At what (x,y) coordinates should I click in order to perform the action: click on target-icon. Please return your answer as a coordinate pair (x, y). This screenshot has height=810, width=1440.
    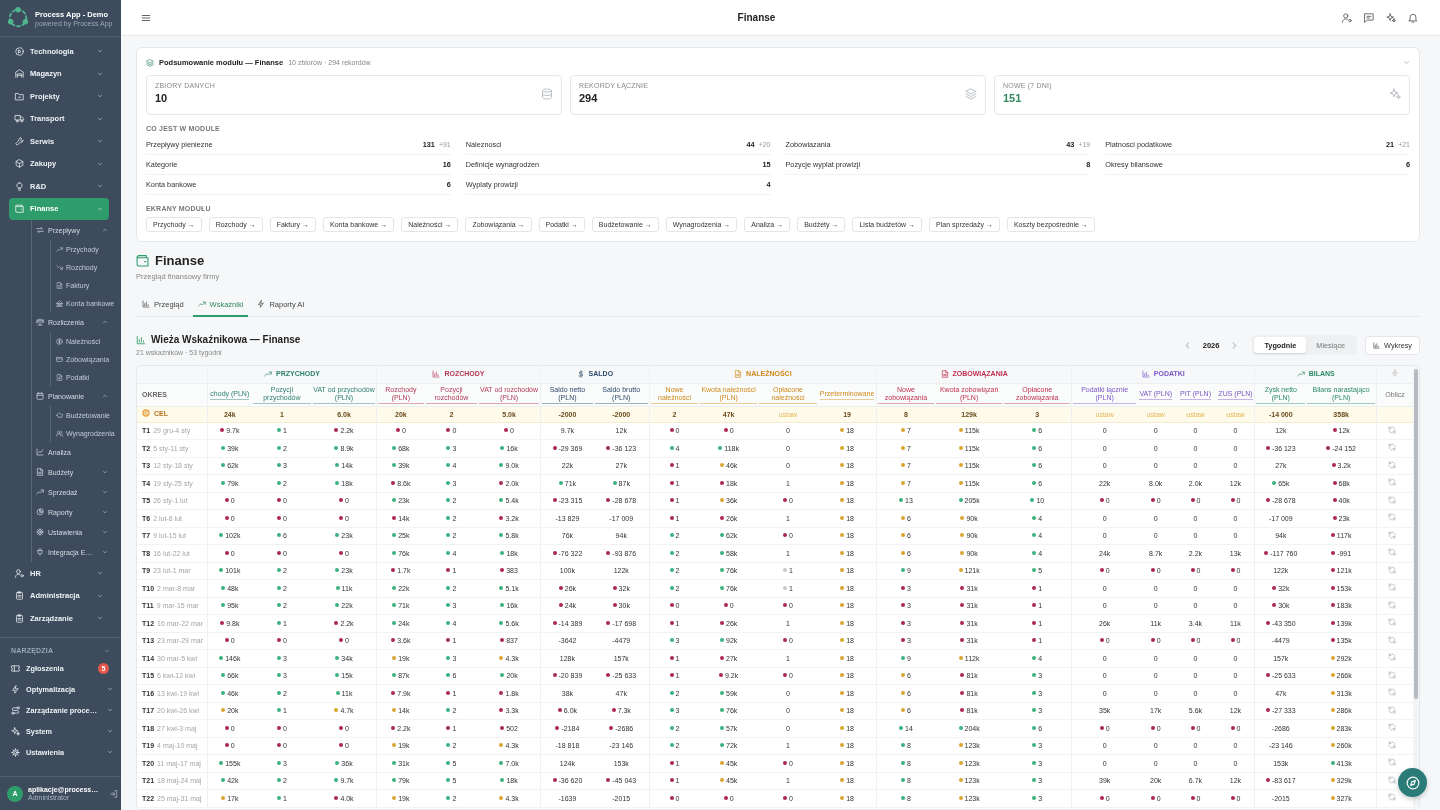
    Looking at the image, I should click on (146, 413).